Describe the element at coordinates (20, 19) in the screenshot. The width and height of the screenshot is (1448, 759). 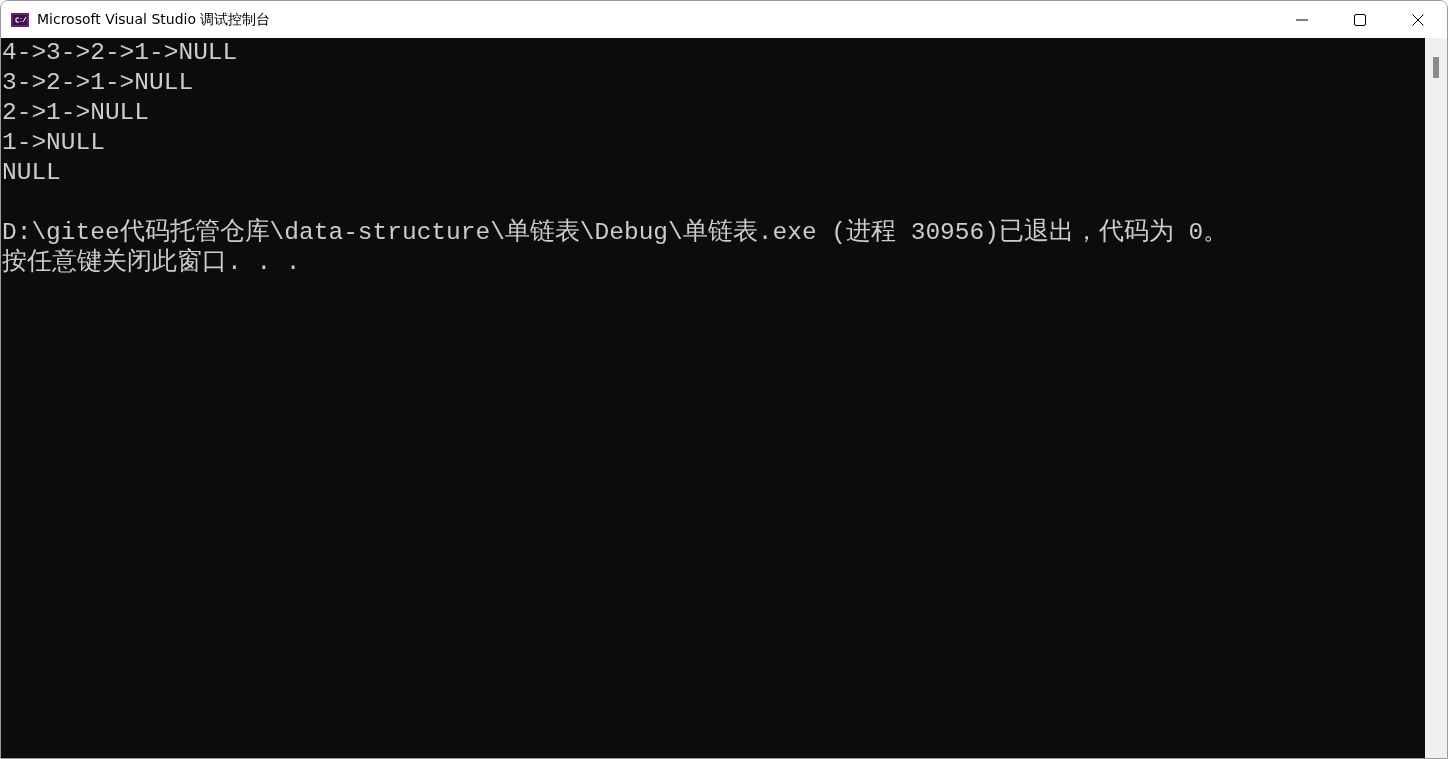
I see `app-icon` at that location.